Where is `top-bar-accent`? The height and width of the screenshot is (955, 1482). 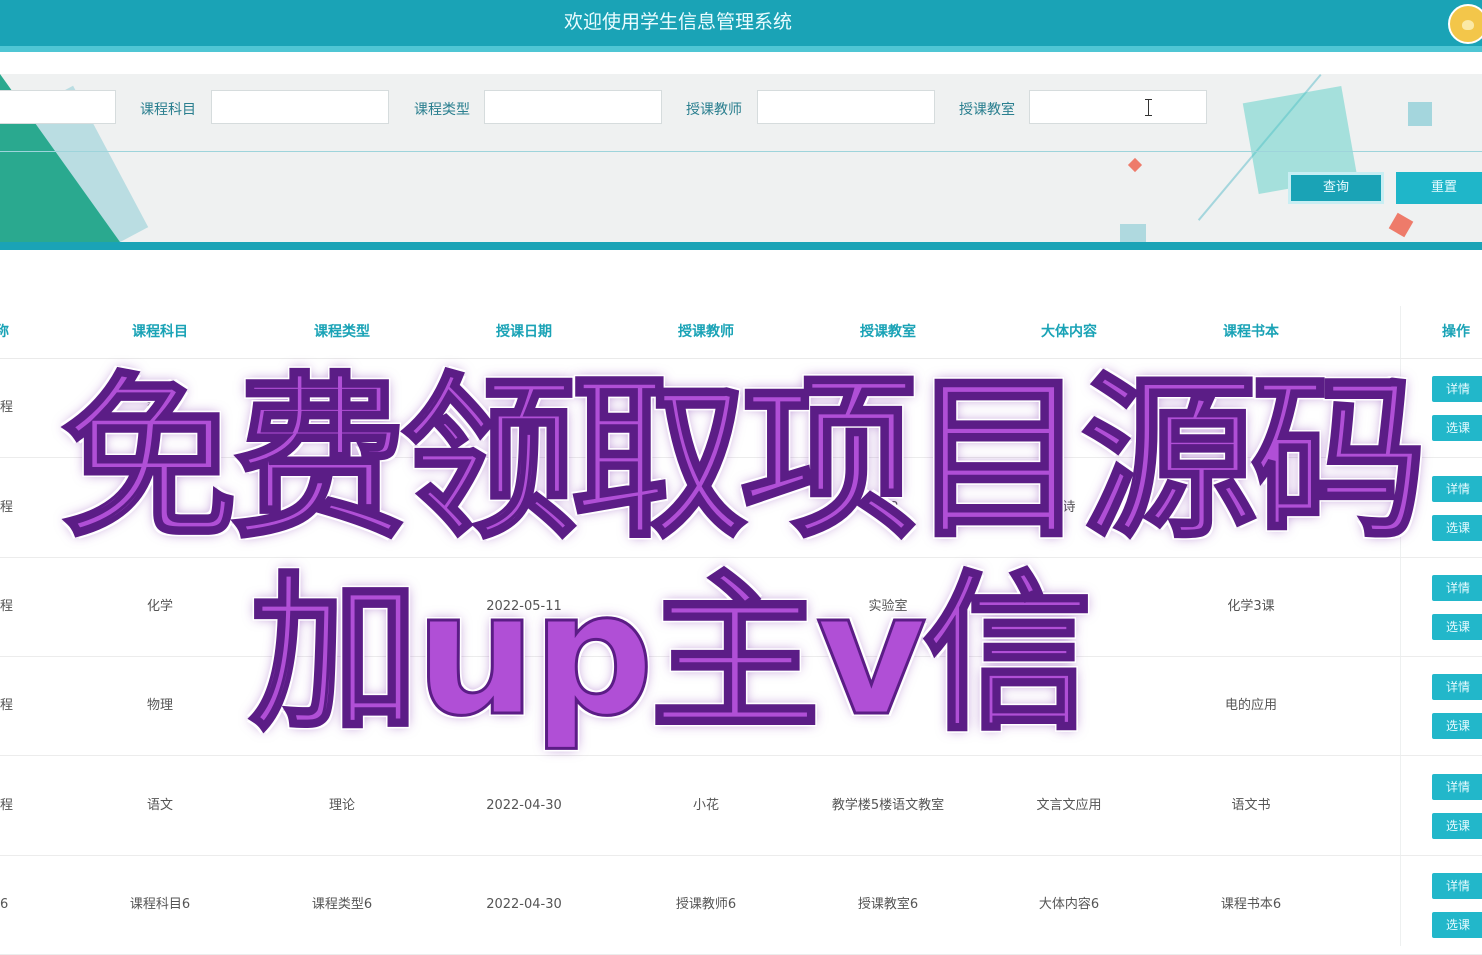 top-bar-accent is located at coordinates (741, 49).